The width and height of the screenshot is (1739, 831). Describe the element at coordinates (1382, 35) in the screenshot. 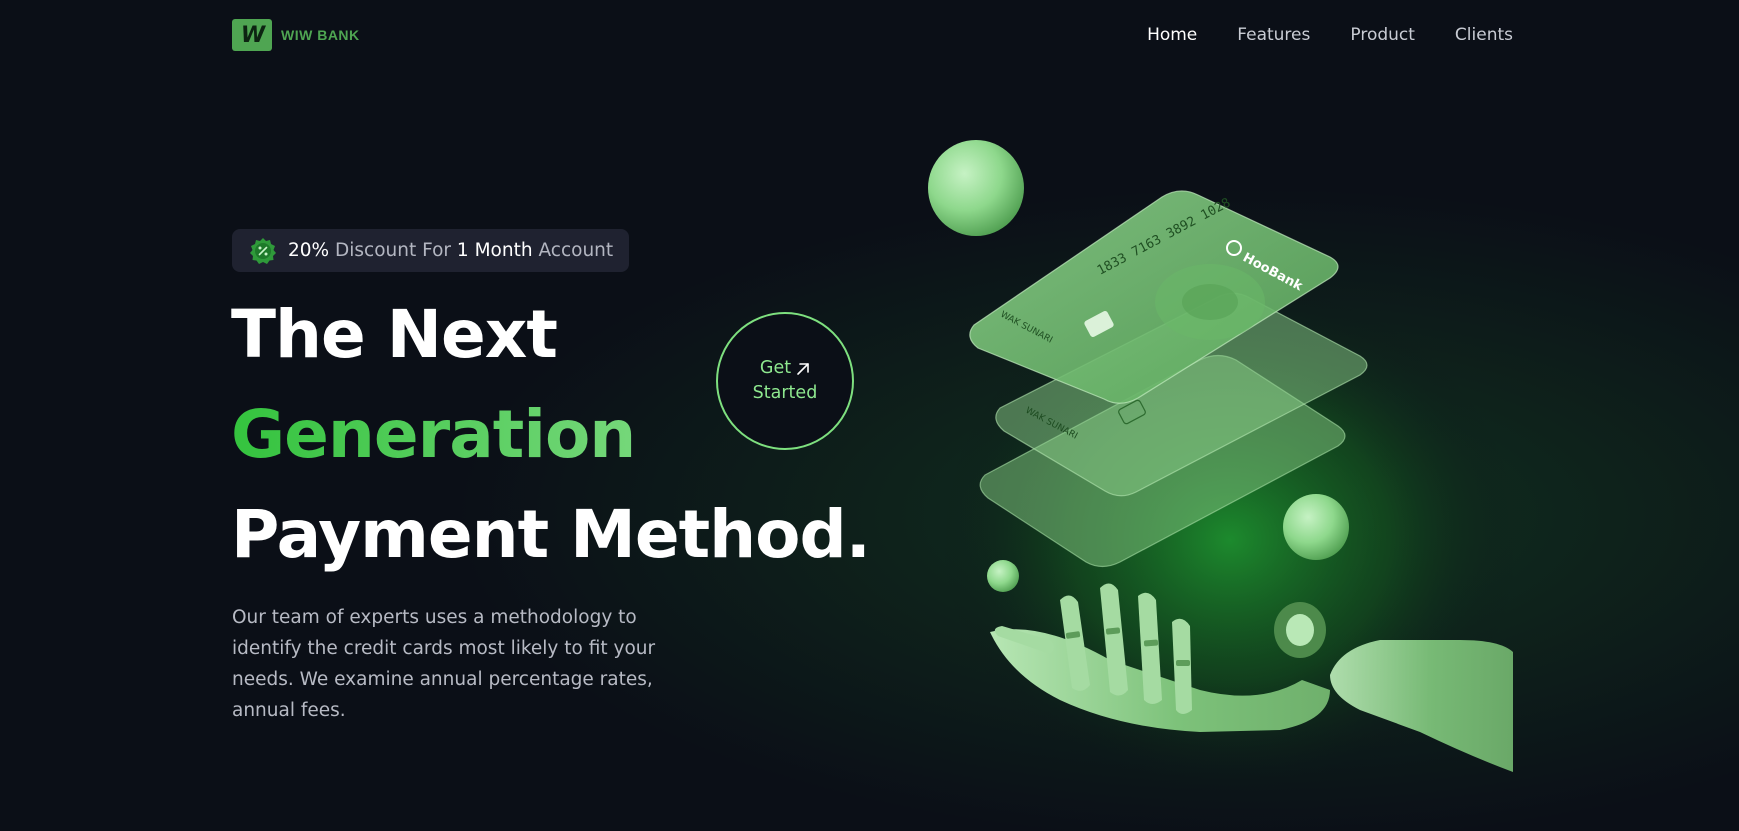

I see `nav-item-product: Product` at that location.